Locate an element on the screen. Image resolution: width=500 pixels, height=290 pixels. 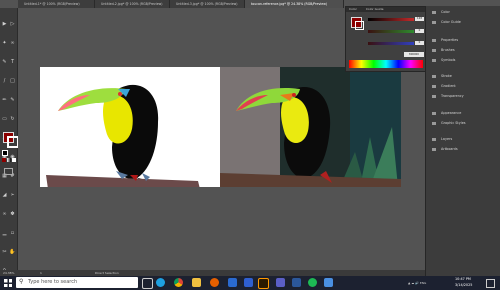
store-icon is located at coordinates (232, 282).